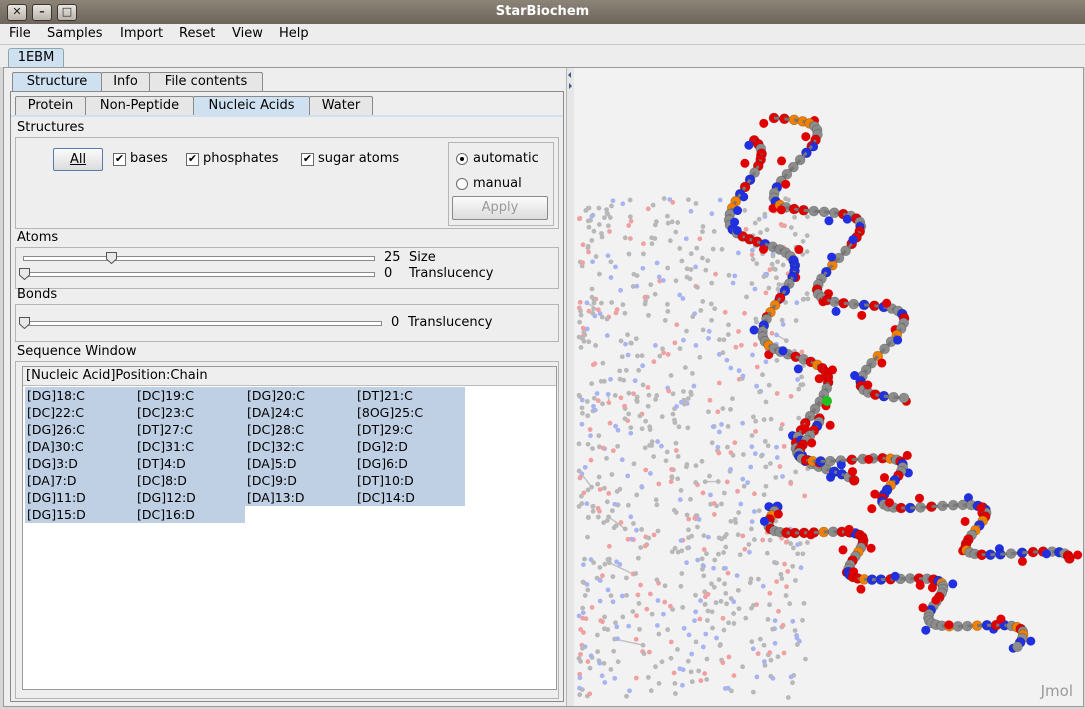 The image size is (1085, 709). I want to click on sequence-header-label: [Nucleic Acid]Position:Chain, so click(117, 375).